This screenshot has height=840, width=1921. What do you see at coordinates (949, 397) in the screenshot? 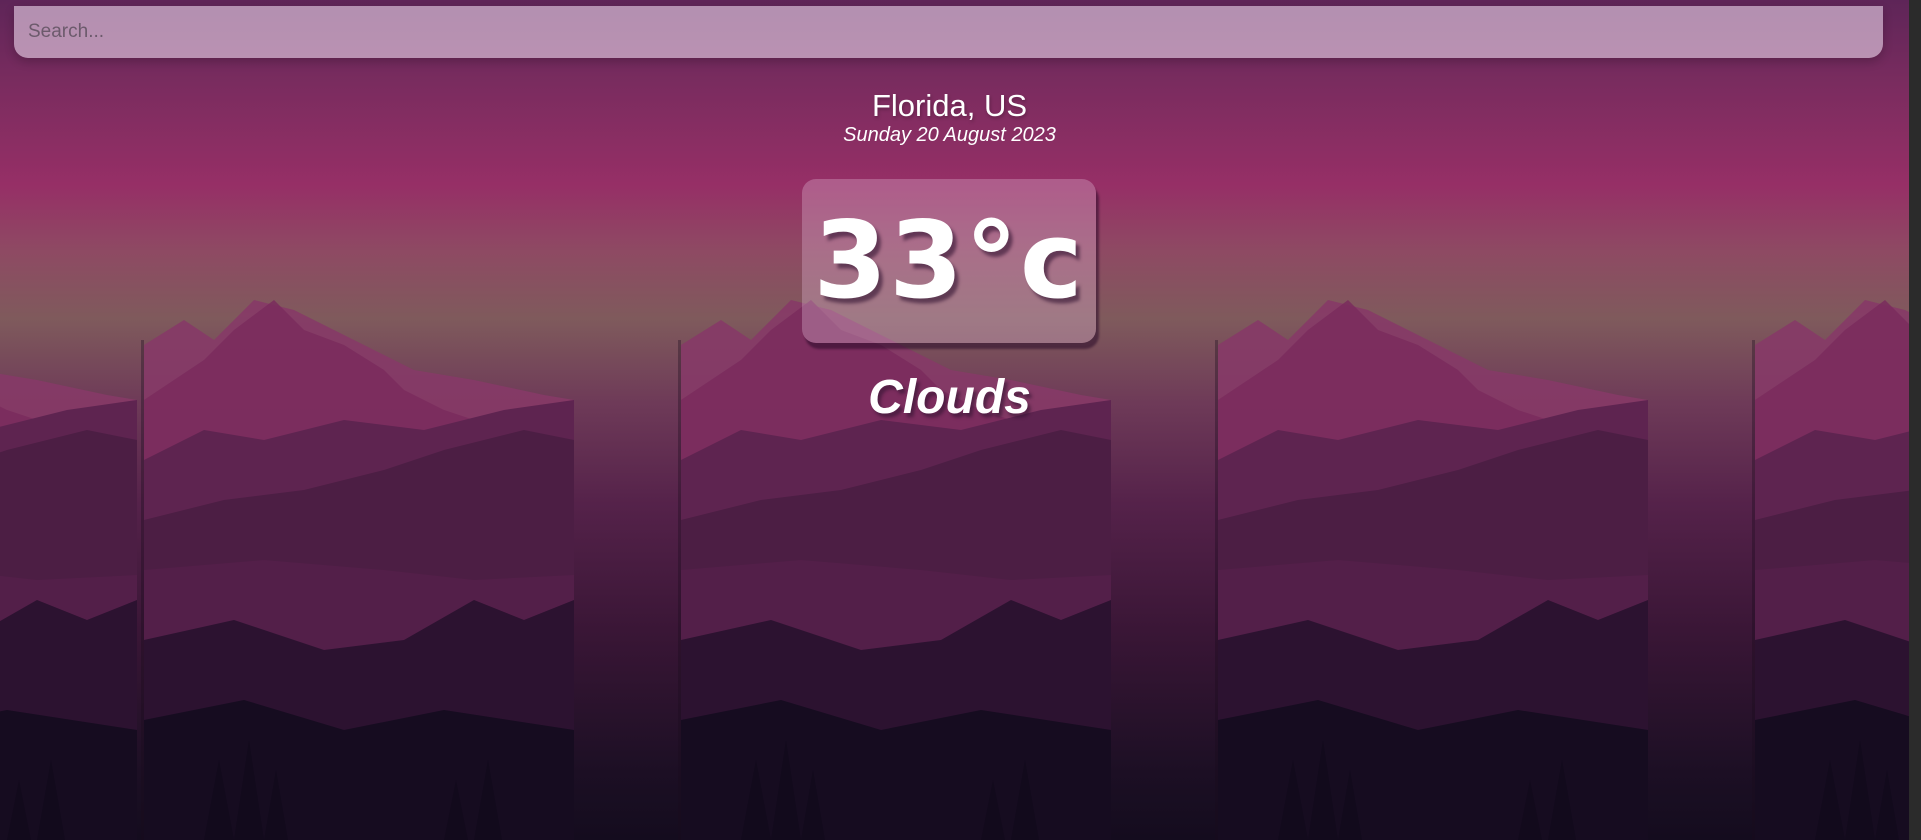
I see `weather-condition: Clouds` at bounding box center [949, 397].